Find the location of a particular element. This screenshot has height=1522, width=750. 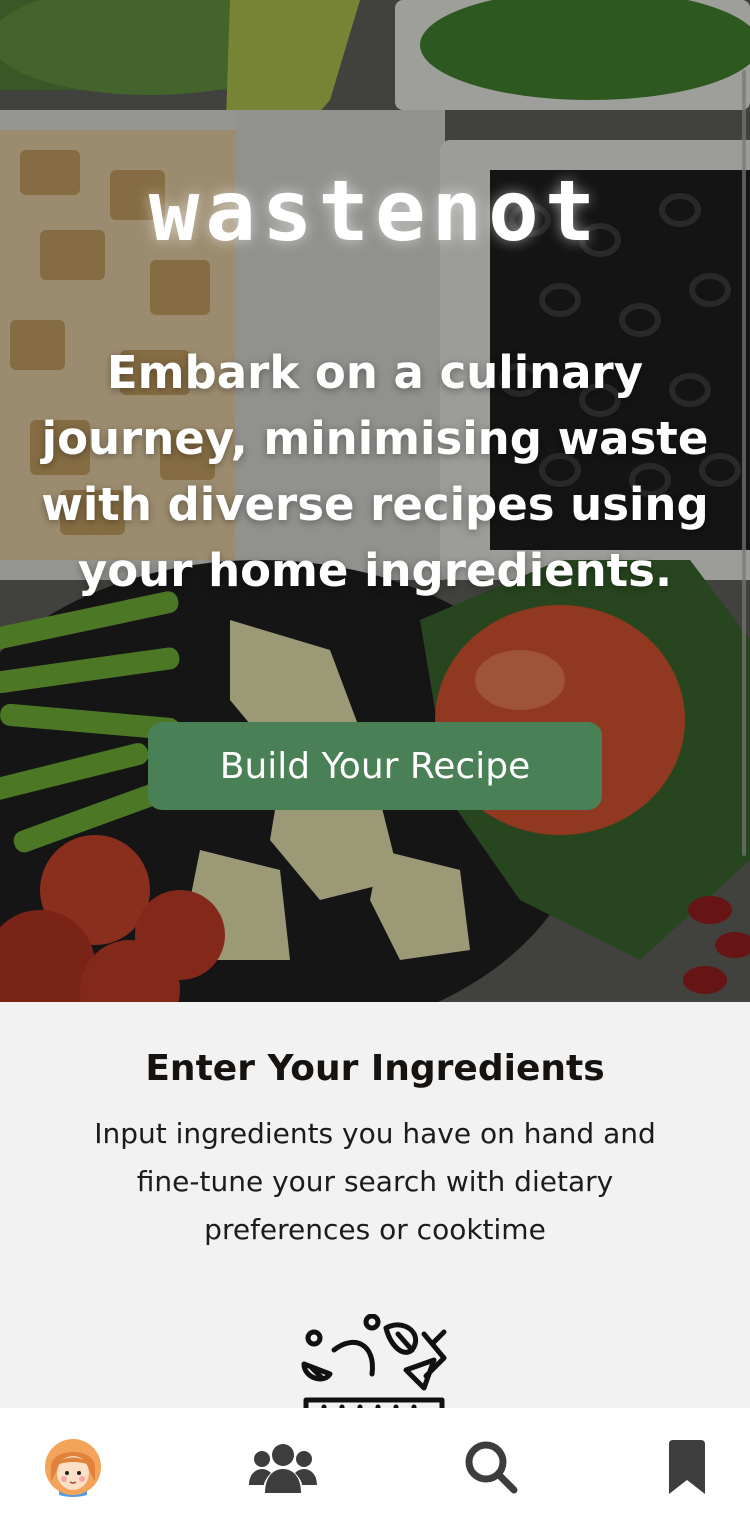

community-icon is located at coordinates (283, 1468).